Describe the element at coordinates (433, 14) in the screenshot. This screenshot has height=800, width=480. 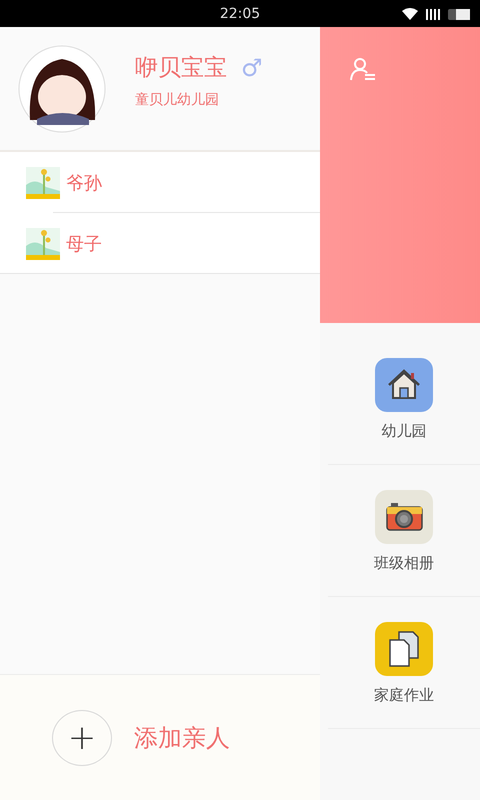
I see `signal-icon` at that location.